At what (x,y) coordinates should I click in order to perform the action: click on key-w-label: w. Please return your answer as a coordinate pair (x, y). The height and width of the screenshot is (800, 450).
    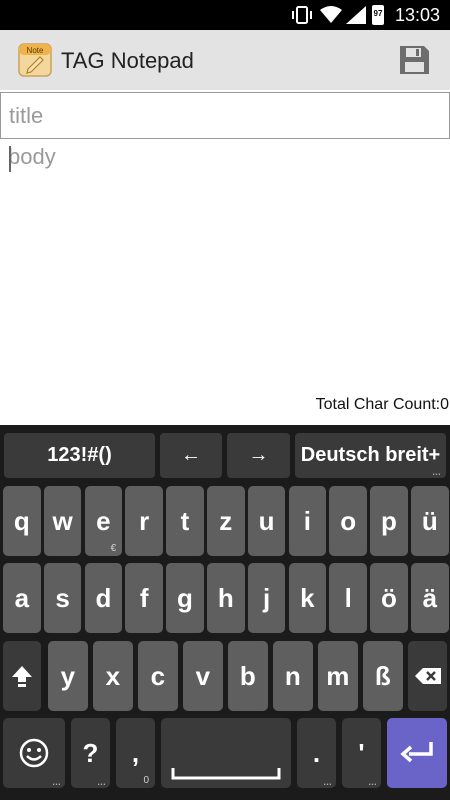
    Looking at the image, I should click on (62, 520).